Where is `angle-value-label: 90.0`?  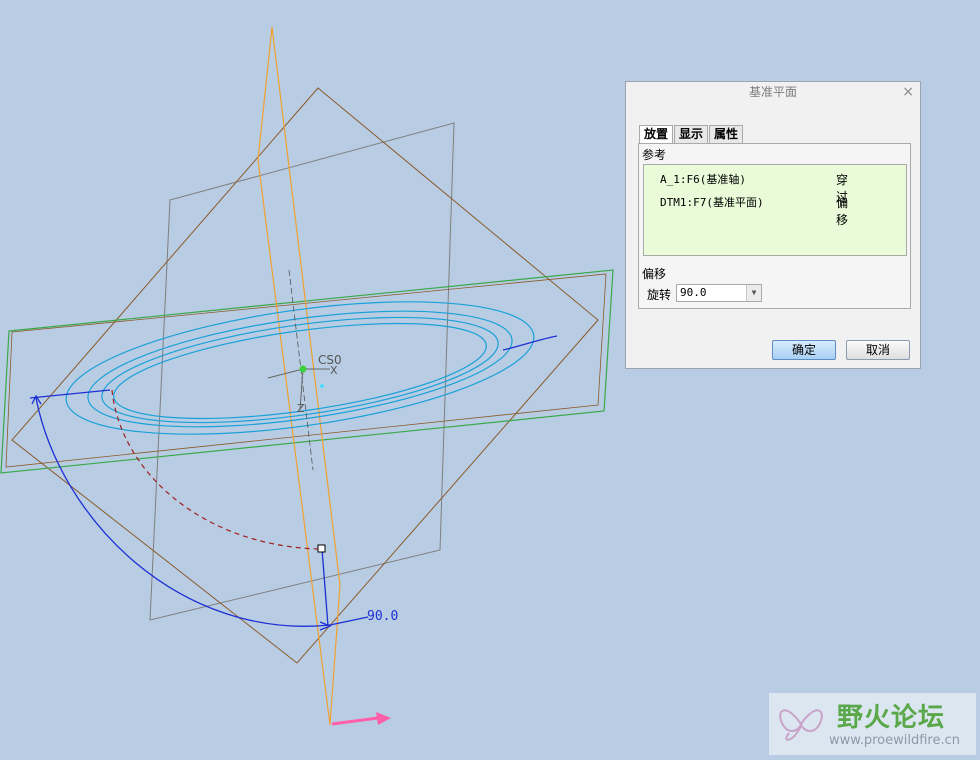 angle-value-label: 90.0 is located at coordinates (382, 616).